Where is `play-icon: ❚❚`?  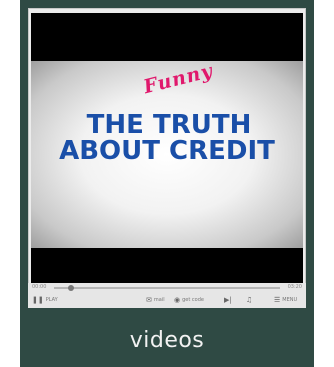 play-icon: ❚❚ is located at coordinates (38, 300).